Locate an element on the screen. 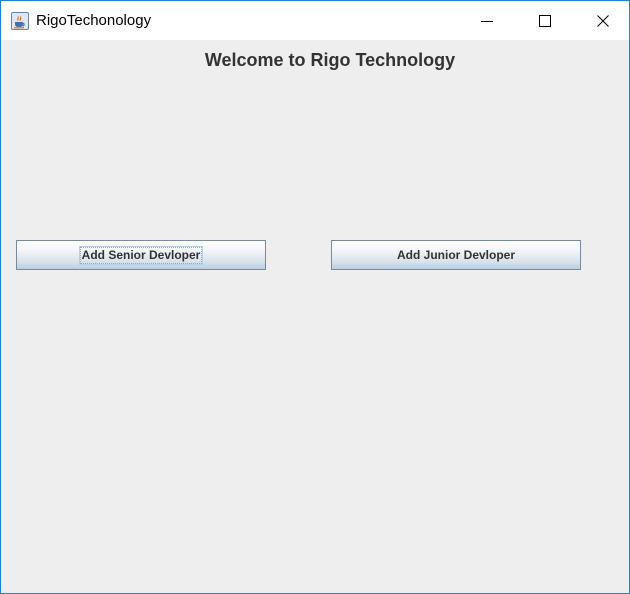 Image resolution: width=630 pixels, height=594 pixels. maximize-button is located at coordinates (545, 20).